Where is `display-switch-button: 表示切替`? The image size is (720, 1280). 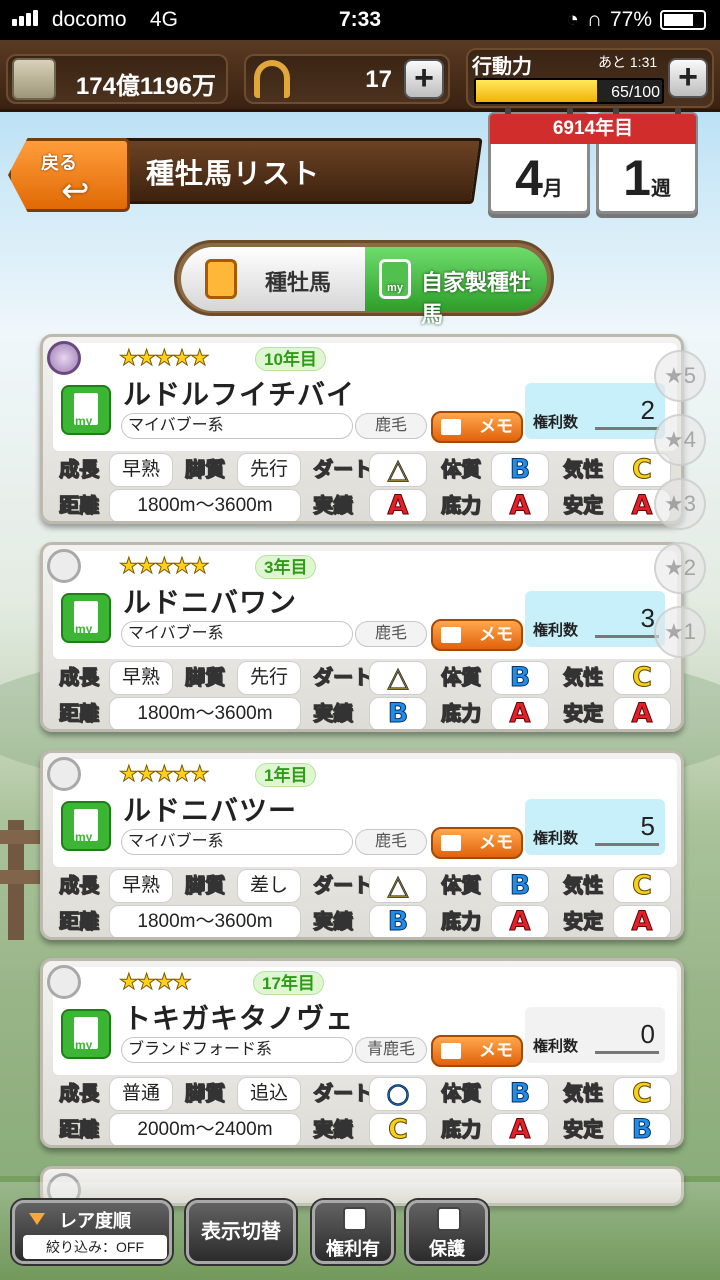
display-switch-button: 表示切替 is located at coordinates (241, 1232).